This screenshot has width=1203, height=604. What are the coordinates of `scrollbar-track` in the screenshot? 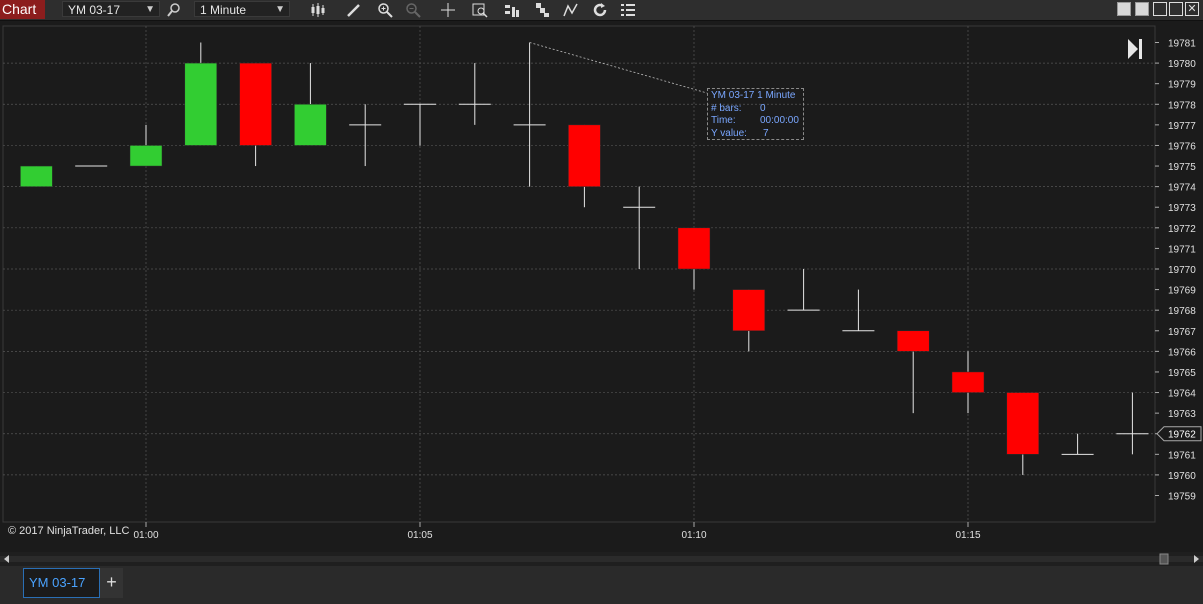 It's located at (601, 559).